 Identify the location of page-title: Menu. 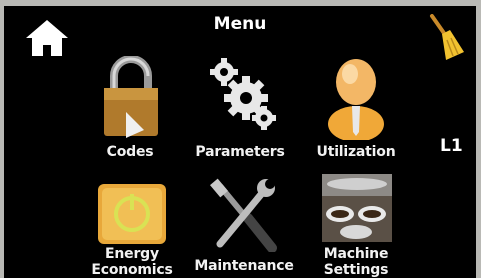
(240, 24).